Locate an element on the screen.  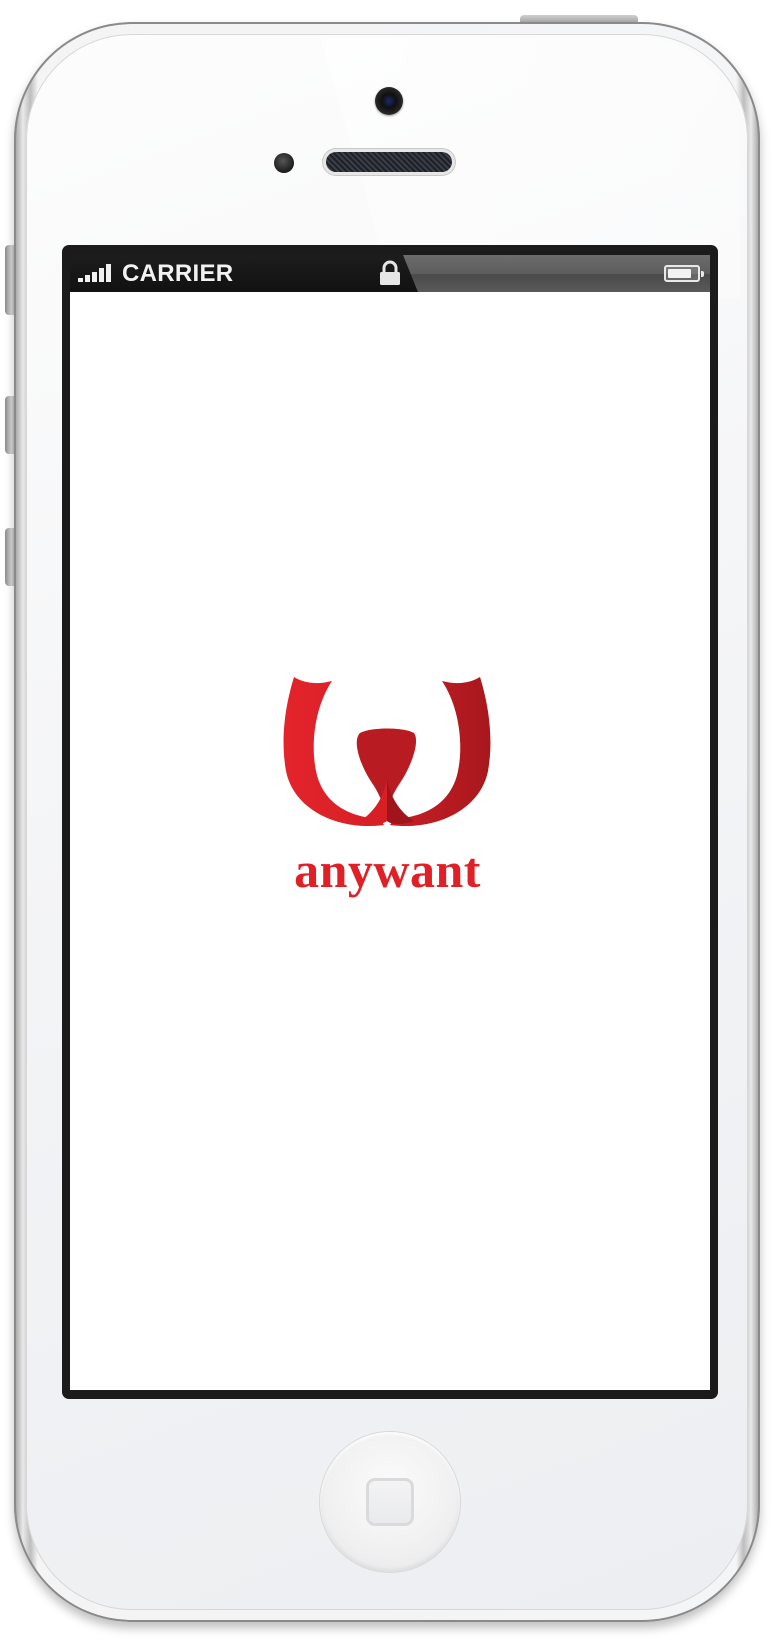
status-bar: CARRIER is located at coordinates (390, 274).